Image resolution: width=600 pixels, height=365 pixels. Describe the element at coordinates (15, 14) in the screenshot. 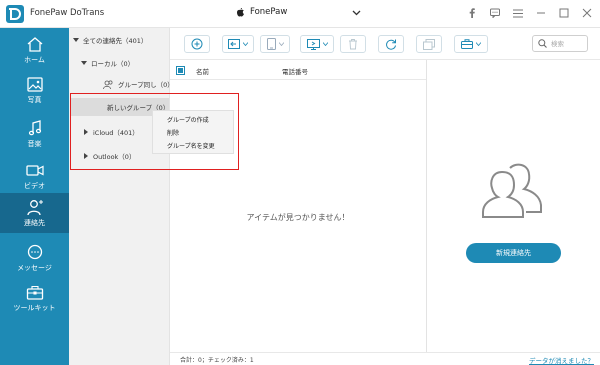

I see `app-logo-icon` at that location.